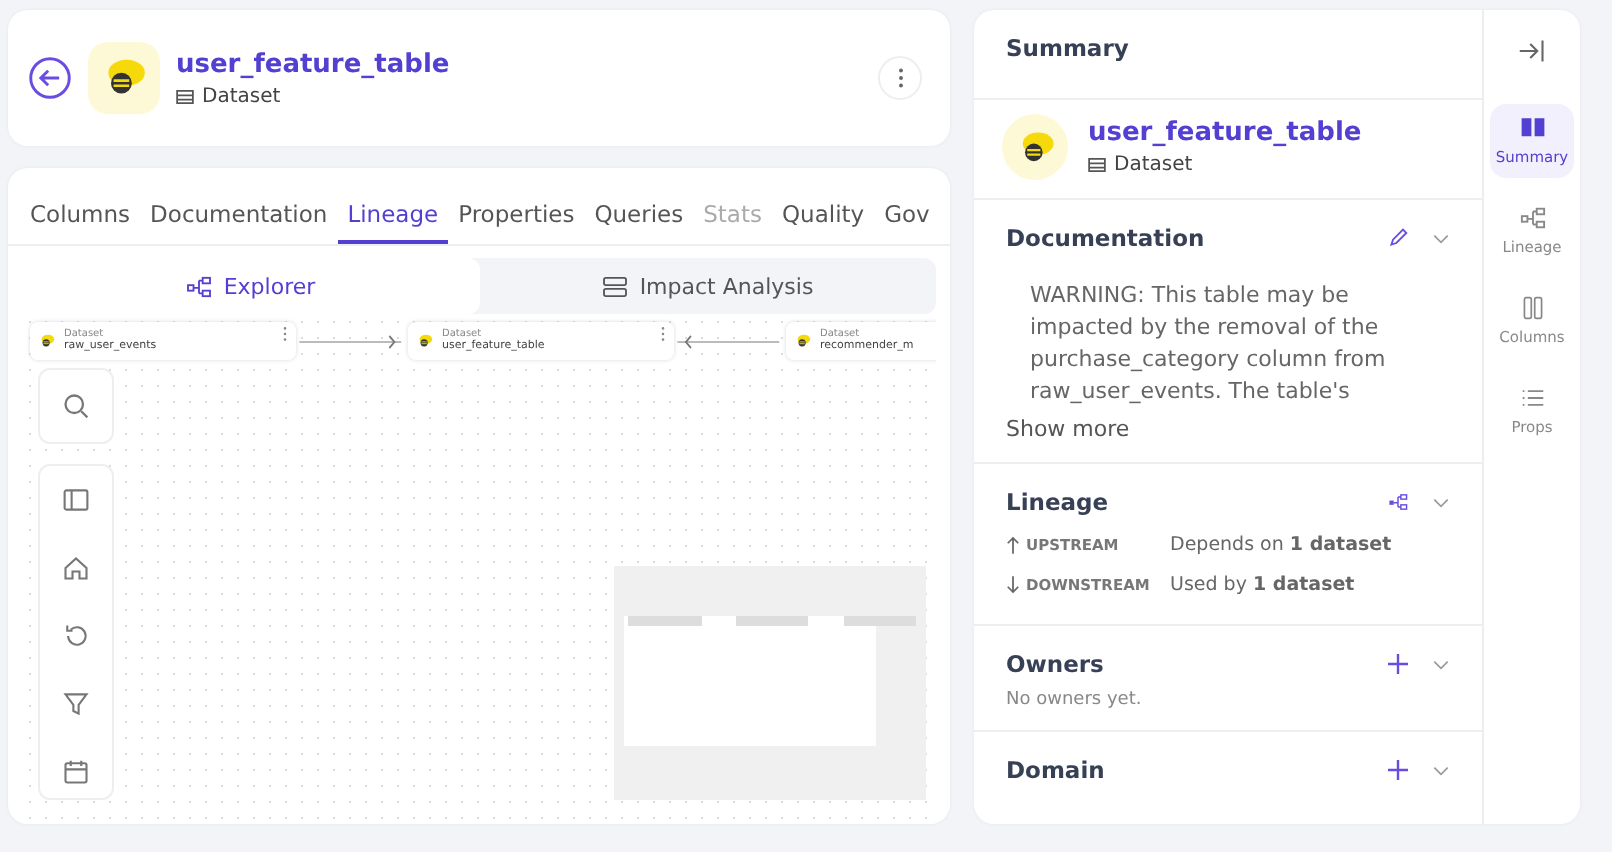 The height and width of the screenshot is (852, 1612). I want to click on dependency-text: Depends on 1 dataset, so click(1281, 544).